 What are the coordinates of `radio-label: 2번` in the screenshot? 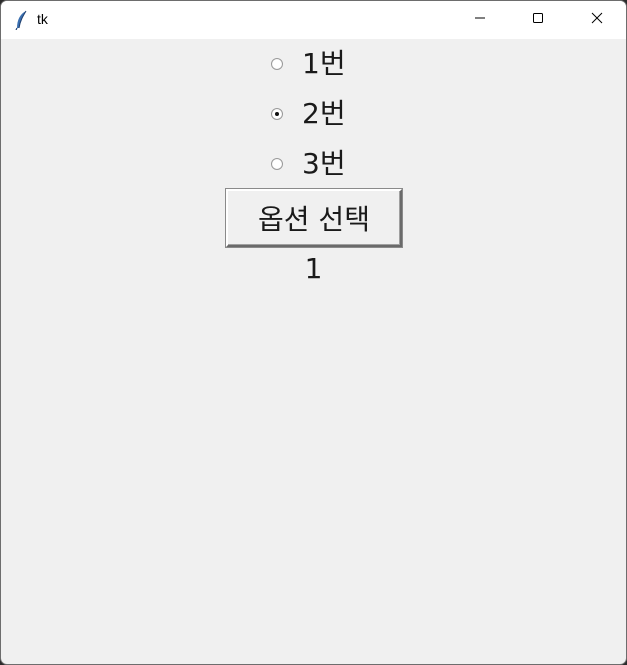 It's located at (324, 113).